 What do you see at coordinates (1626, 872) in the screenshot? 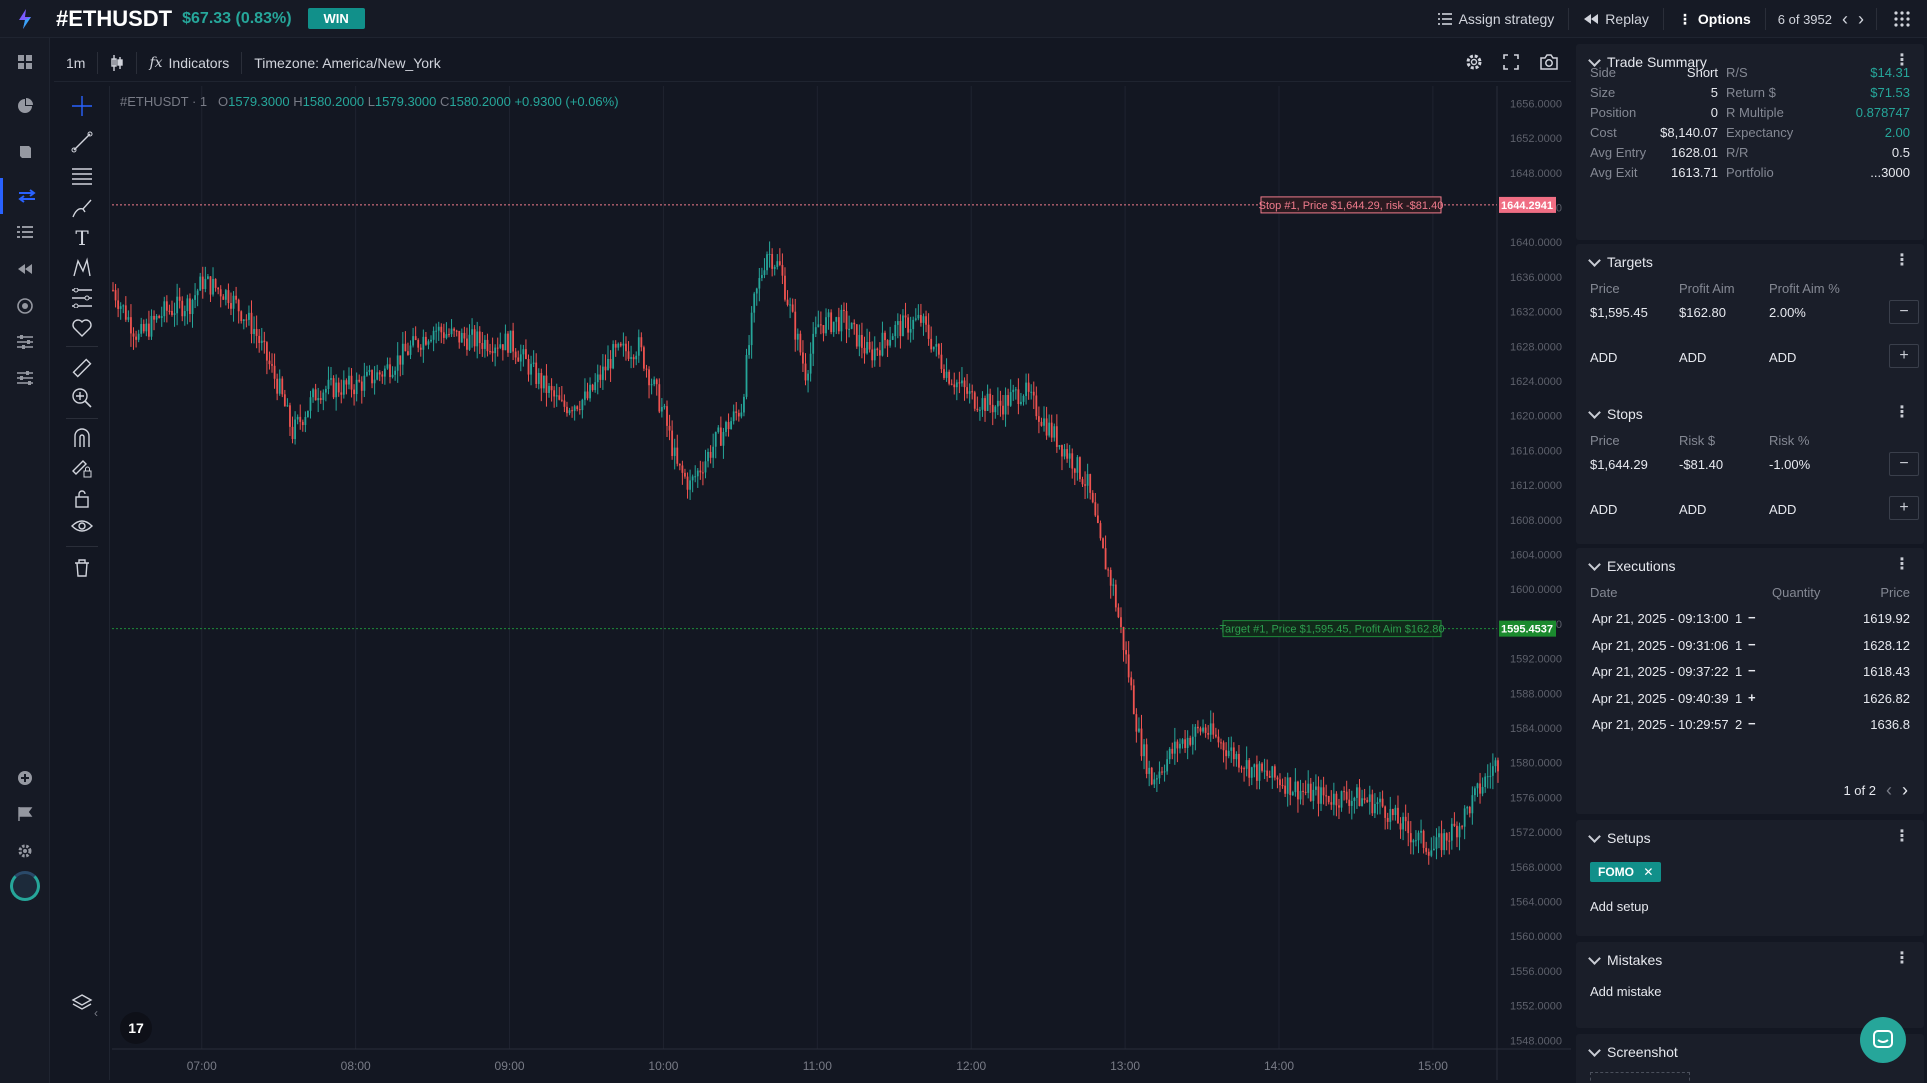
I see `setup-tag: FOMO ✕` at bounding box center [1626, 872].